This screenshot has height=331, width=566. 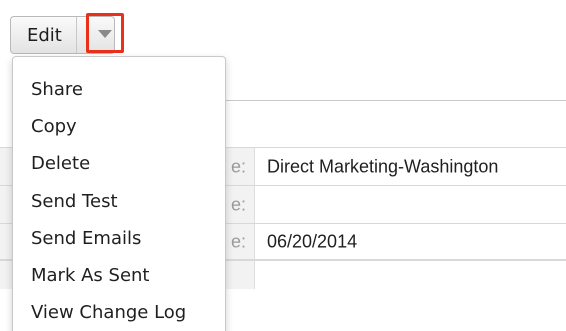 What do you see at coordinates (396, 100) in the screenshot?
I see `divider` at bounding box center [396, 100].